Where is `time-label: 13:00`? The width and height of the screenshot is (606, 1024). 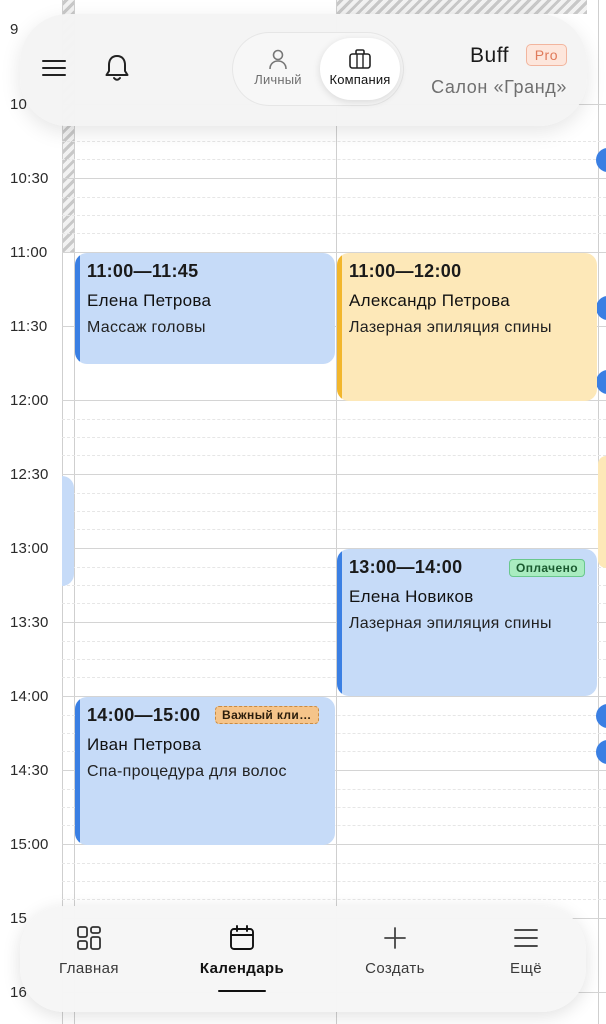 time-label: 13:00 is located at coordinates (29, 548).